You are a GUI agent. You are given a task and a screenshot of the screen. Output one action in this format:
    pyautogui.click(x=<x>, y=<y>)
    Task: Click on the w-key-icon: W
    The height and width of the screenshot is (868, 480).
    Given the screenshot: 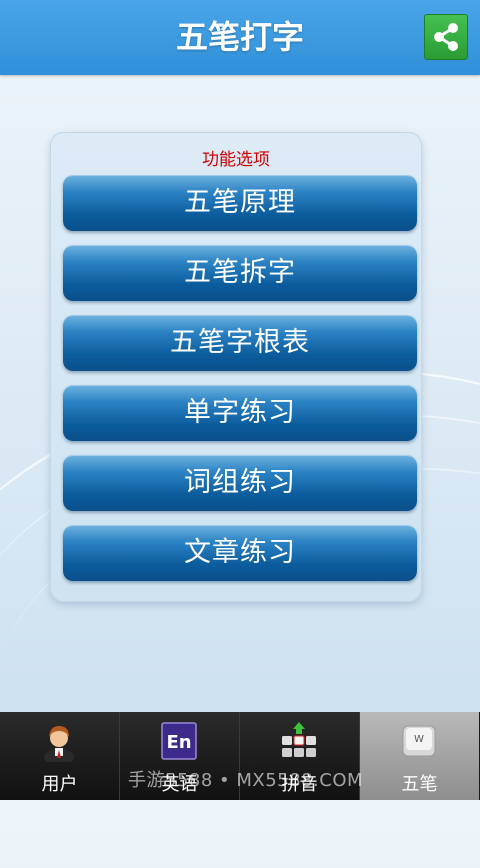 What is the action you would take?
    pyautogui.click(x=419, y=741)
    